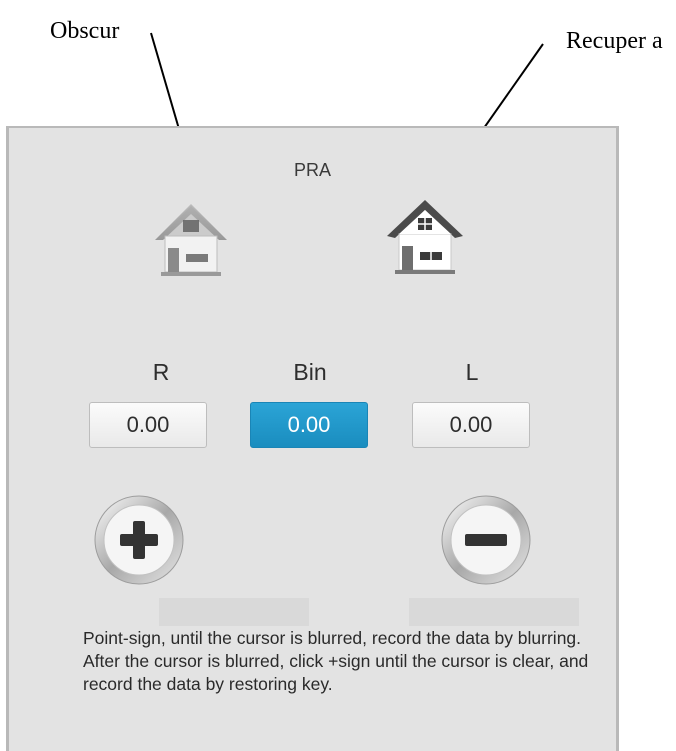  I want to click on value-bin-button: 0.00, so click(309, 425).